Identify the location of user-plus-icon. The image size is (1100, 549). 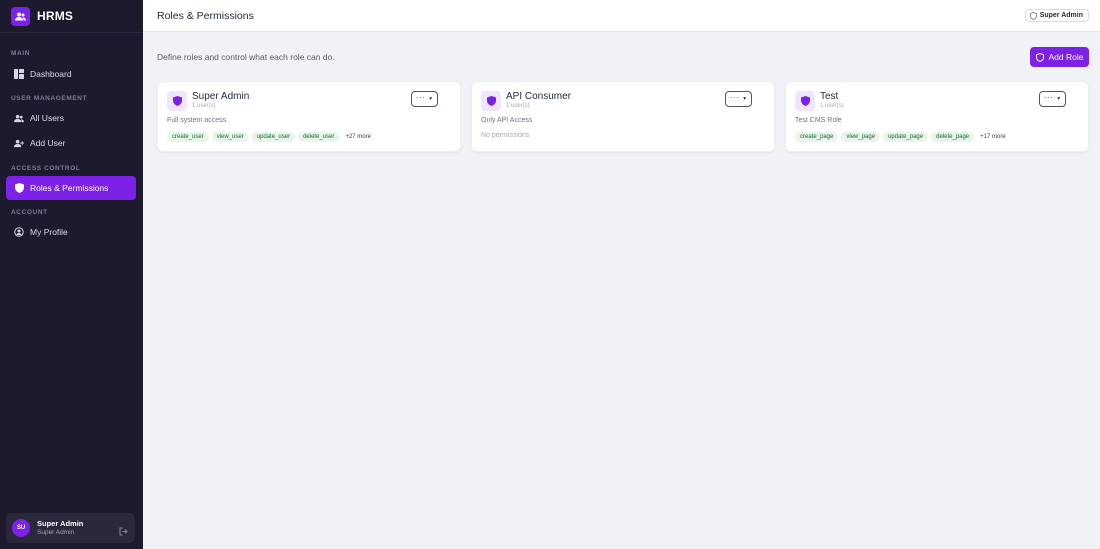
(19, 143).